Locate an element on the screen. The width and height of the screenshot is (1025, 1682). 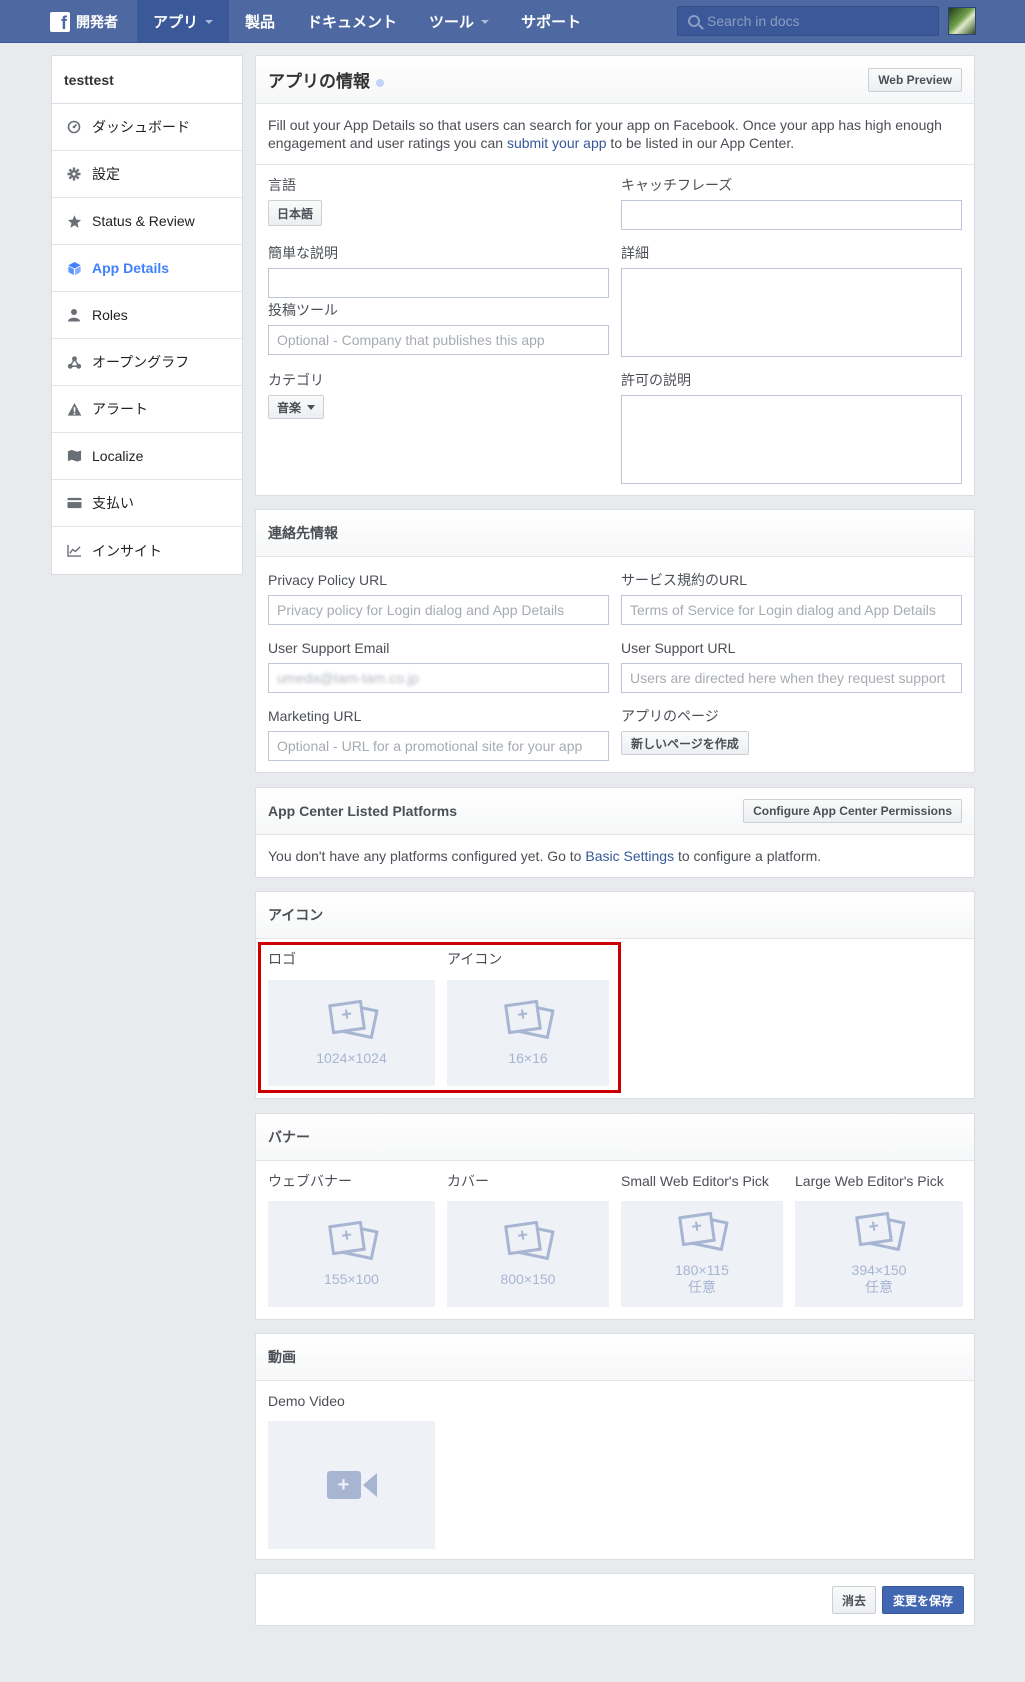
brand-label: 開発者 is located at coordinates (97, 21).